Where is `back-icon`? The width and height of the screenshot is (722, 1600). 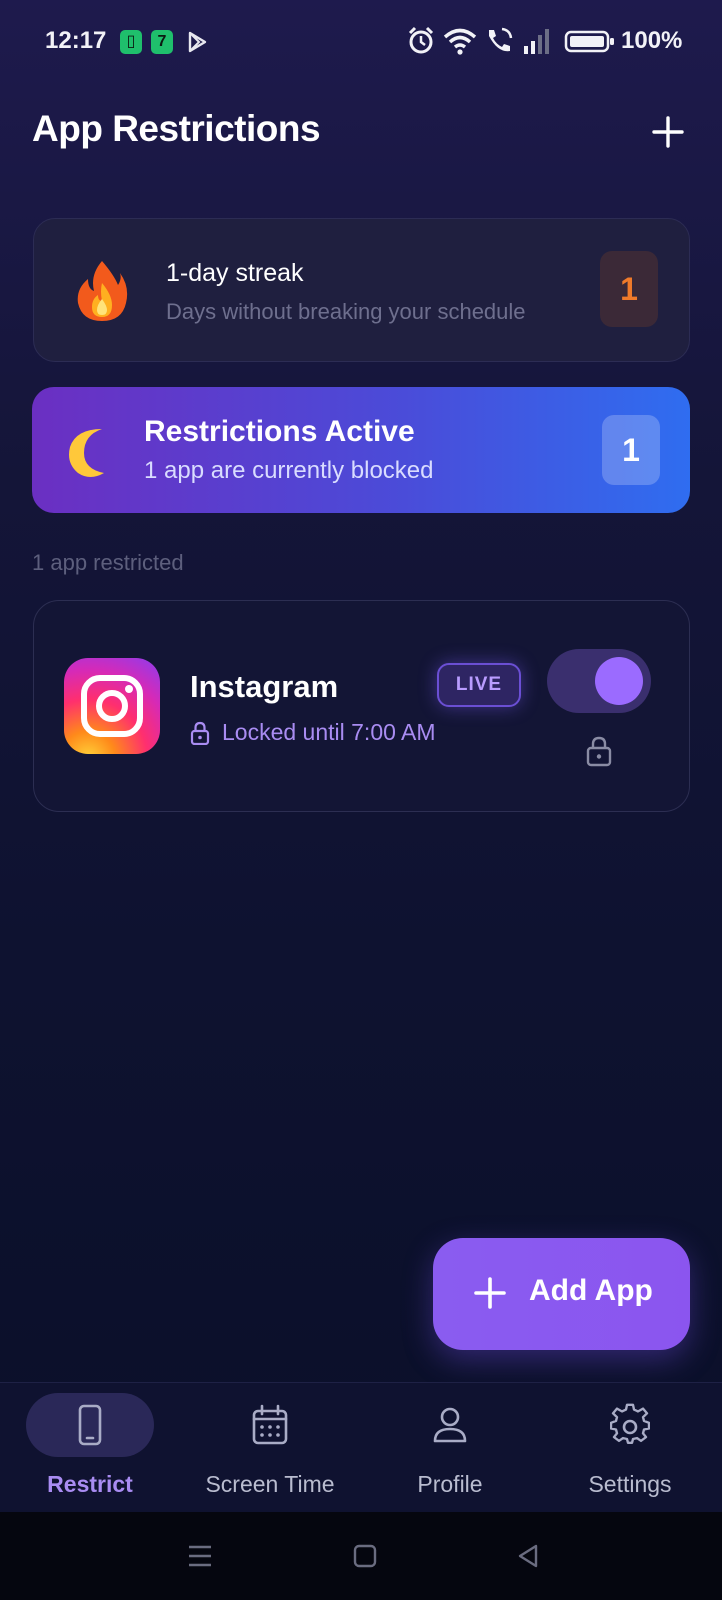 back-icon is located at coordinates (528, 1556).